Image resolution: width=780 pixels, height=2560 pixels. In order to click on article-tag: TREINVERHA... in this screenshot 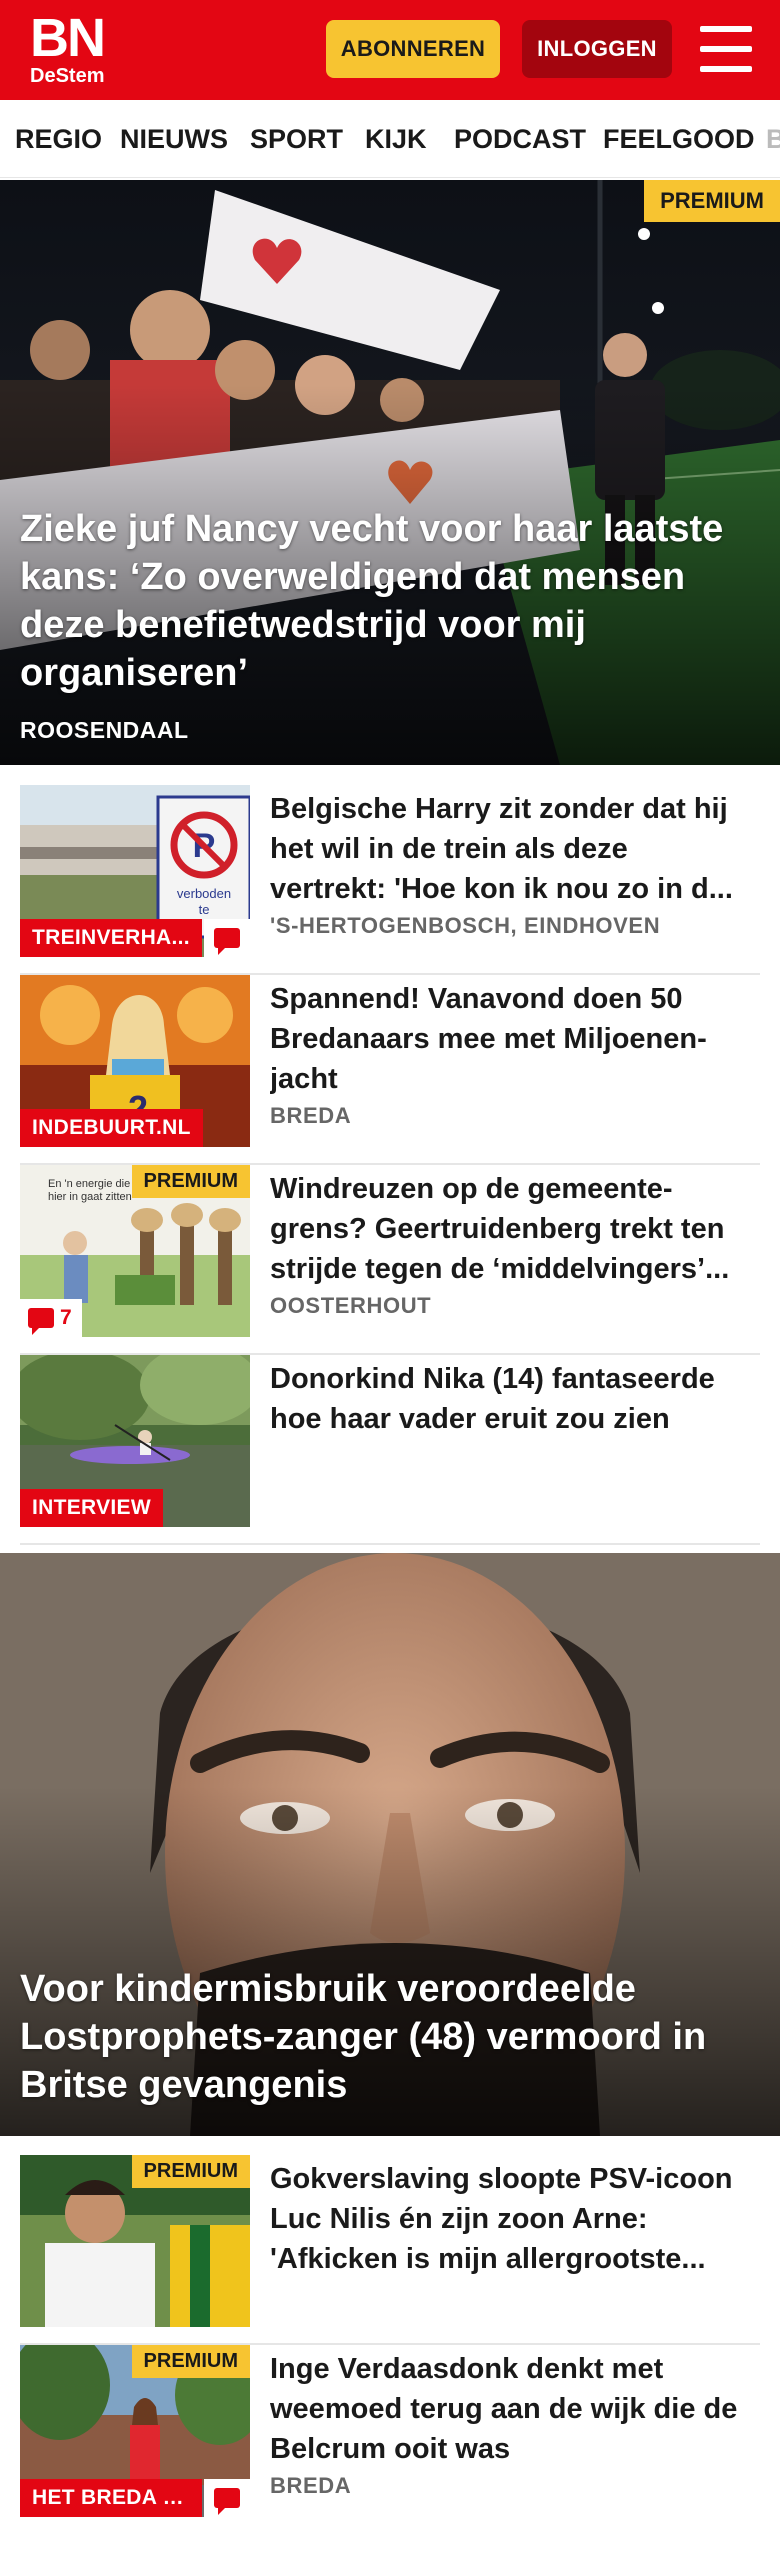, I will do `click(111, 938)`.